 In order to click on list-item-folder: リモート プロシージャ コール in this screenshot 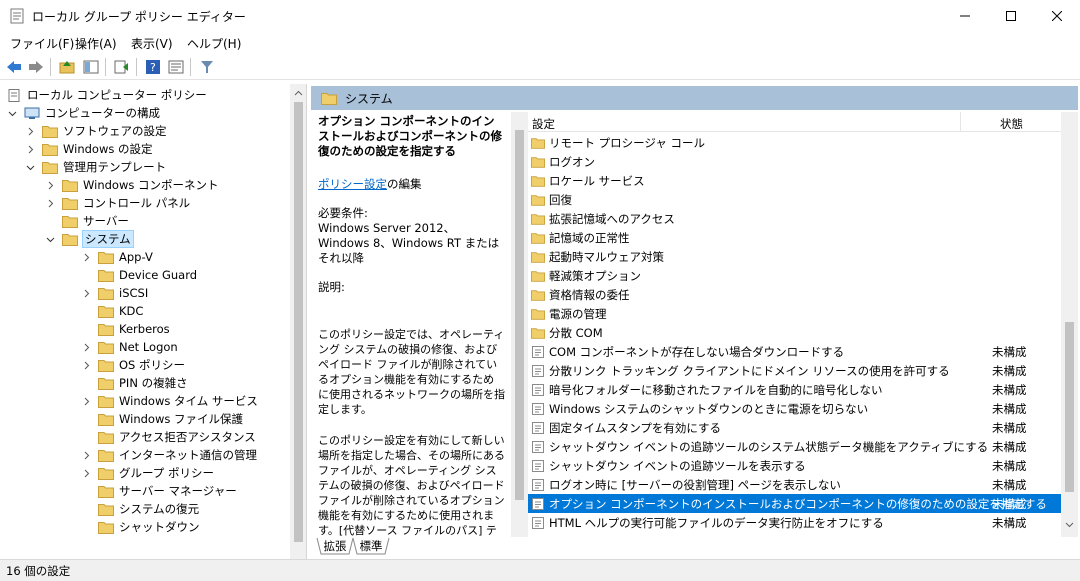, I will do `click(794, 142)`.